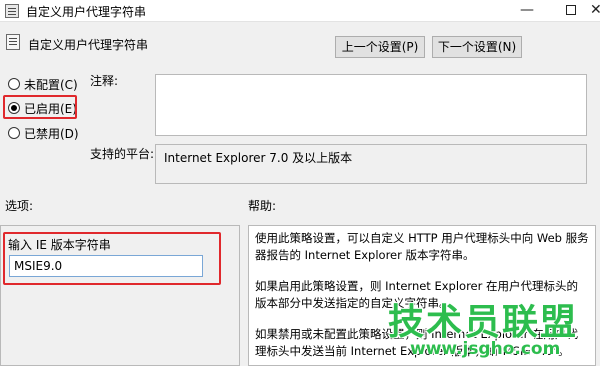 This screenshot has width=600, height=366. Describe the element at coordinates (262, 206) in the screenshot. I see `help-section-label: 帮助:` at that location.